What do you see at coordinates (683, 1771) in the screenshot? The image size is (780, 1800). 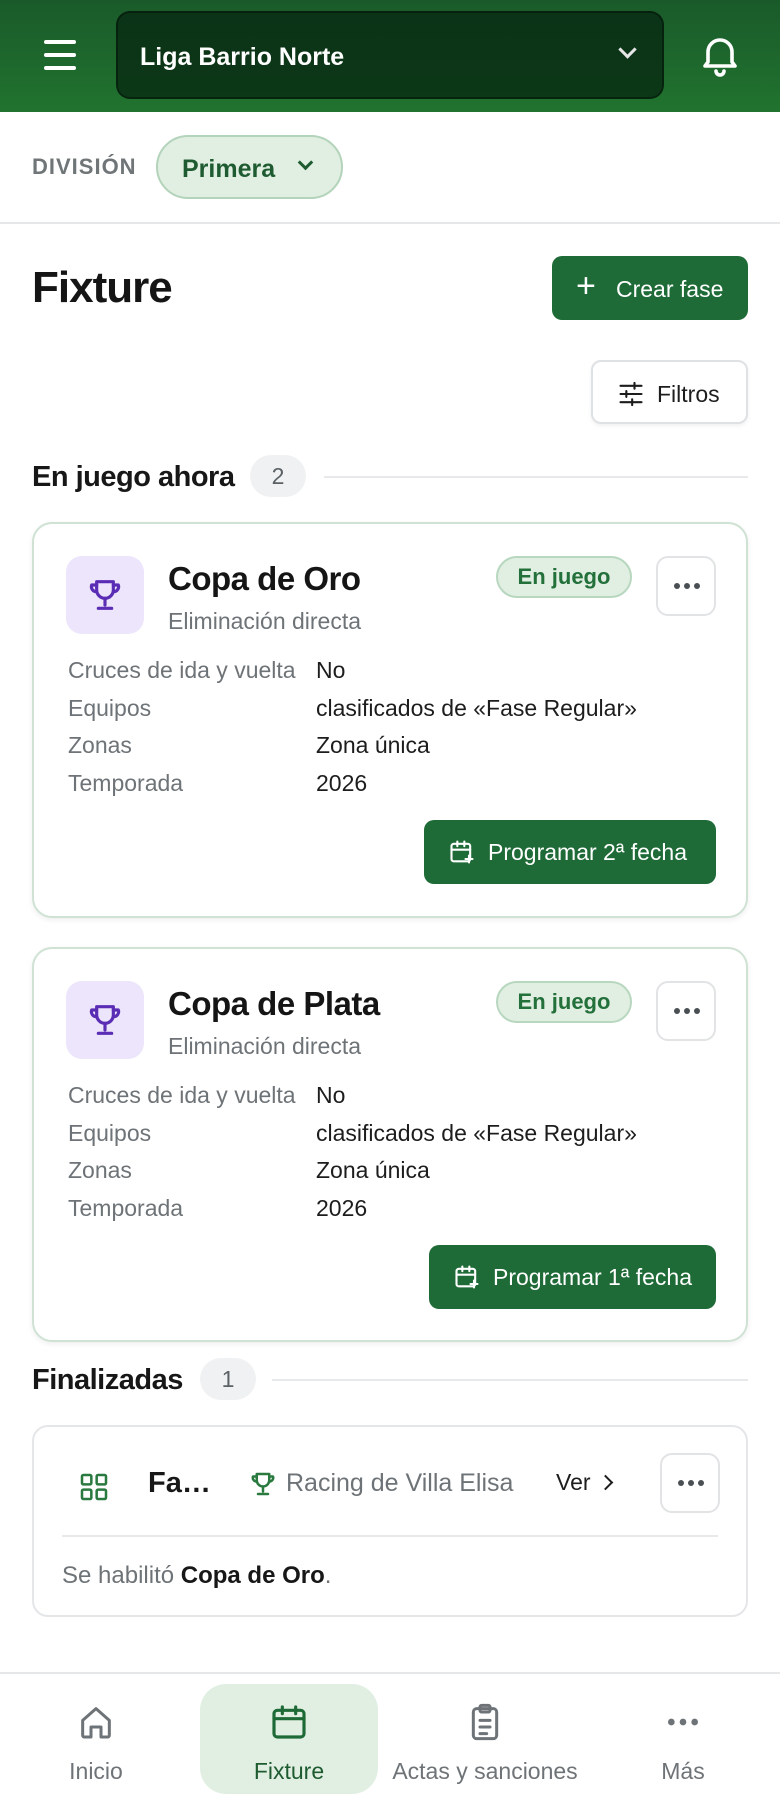 I see `nav-label: Más` at bounding box center [683, 1771].